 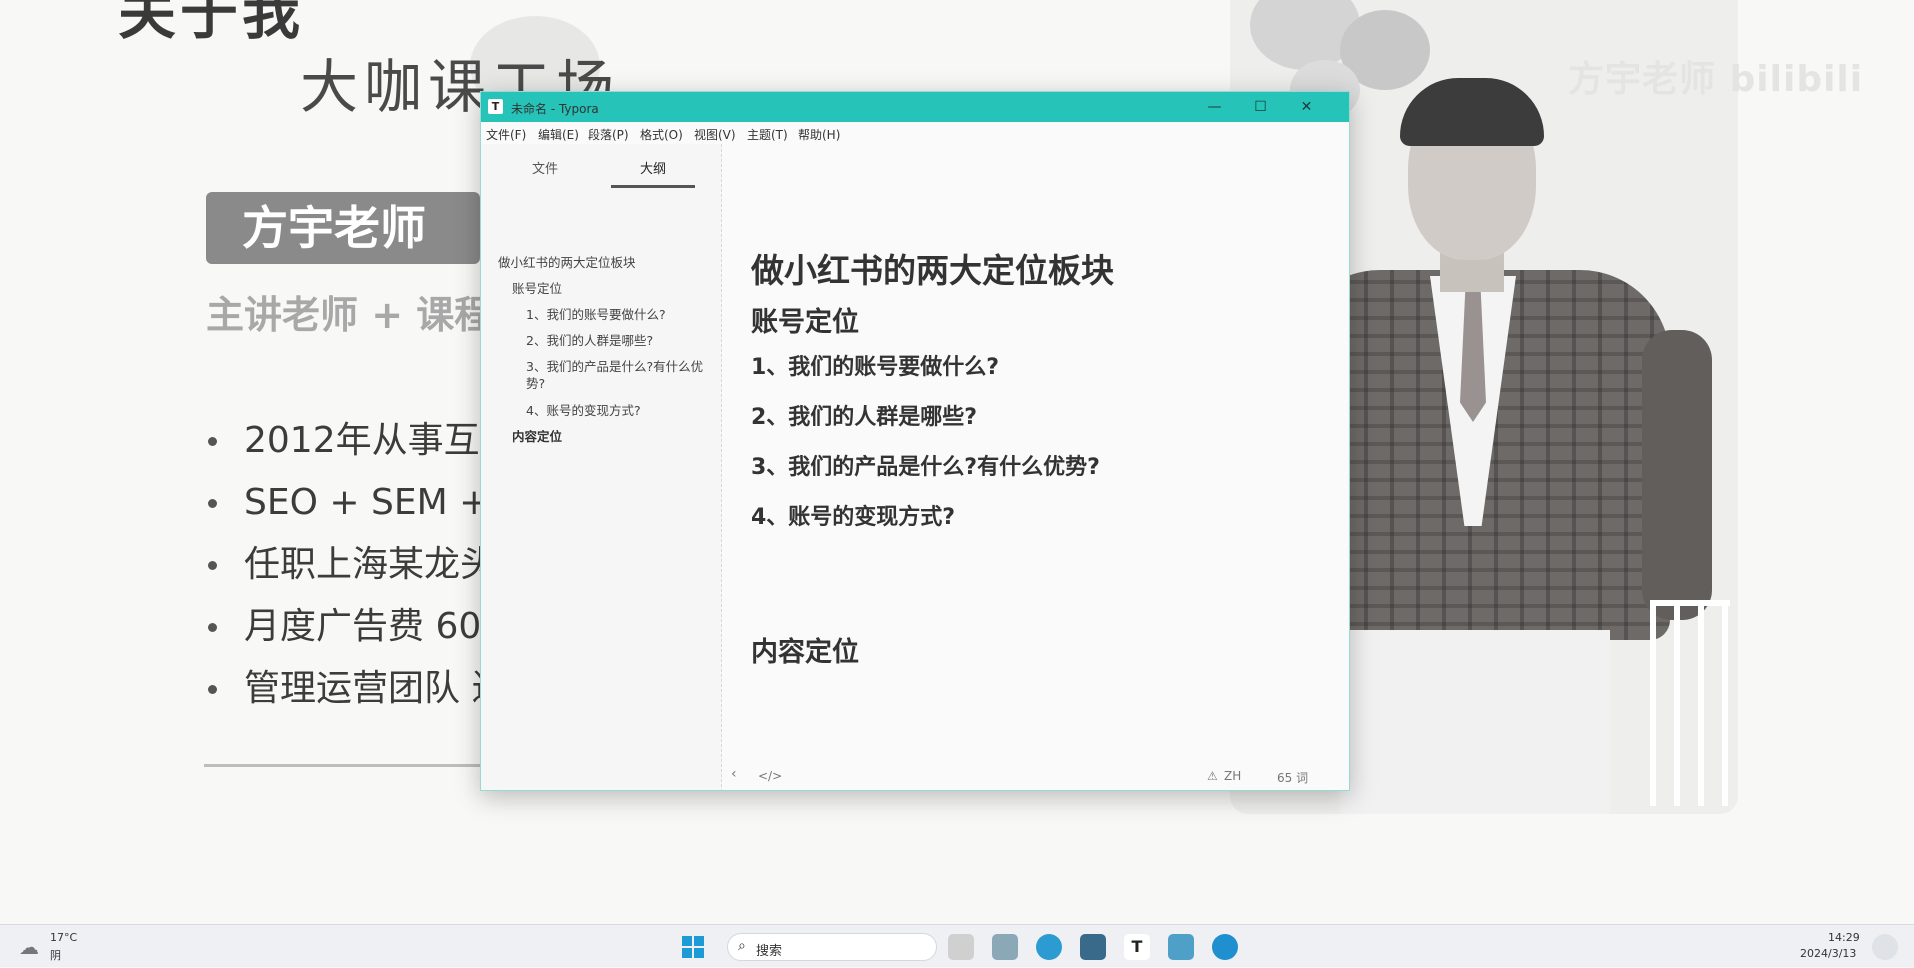 I want to click on pants-shape, so click(x=1475, y=722).